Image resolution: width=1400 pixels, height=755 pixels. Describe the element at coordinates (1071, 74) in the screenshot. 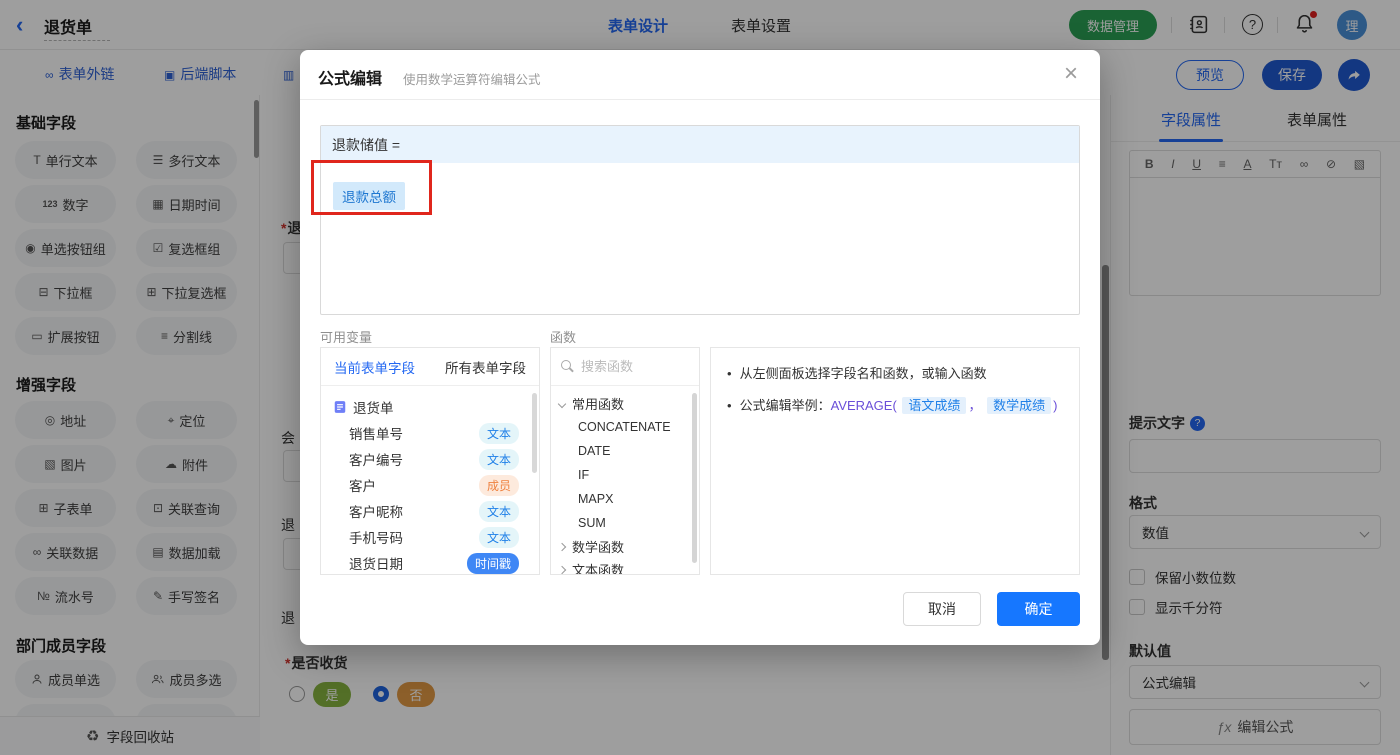

I see `close-icon: ×` at that location.